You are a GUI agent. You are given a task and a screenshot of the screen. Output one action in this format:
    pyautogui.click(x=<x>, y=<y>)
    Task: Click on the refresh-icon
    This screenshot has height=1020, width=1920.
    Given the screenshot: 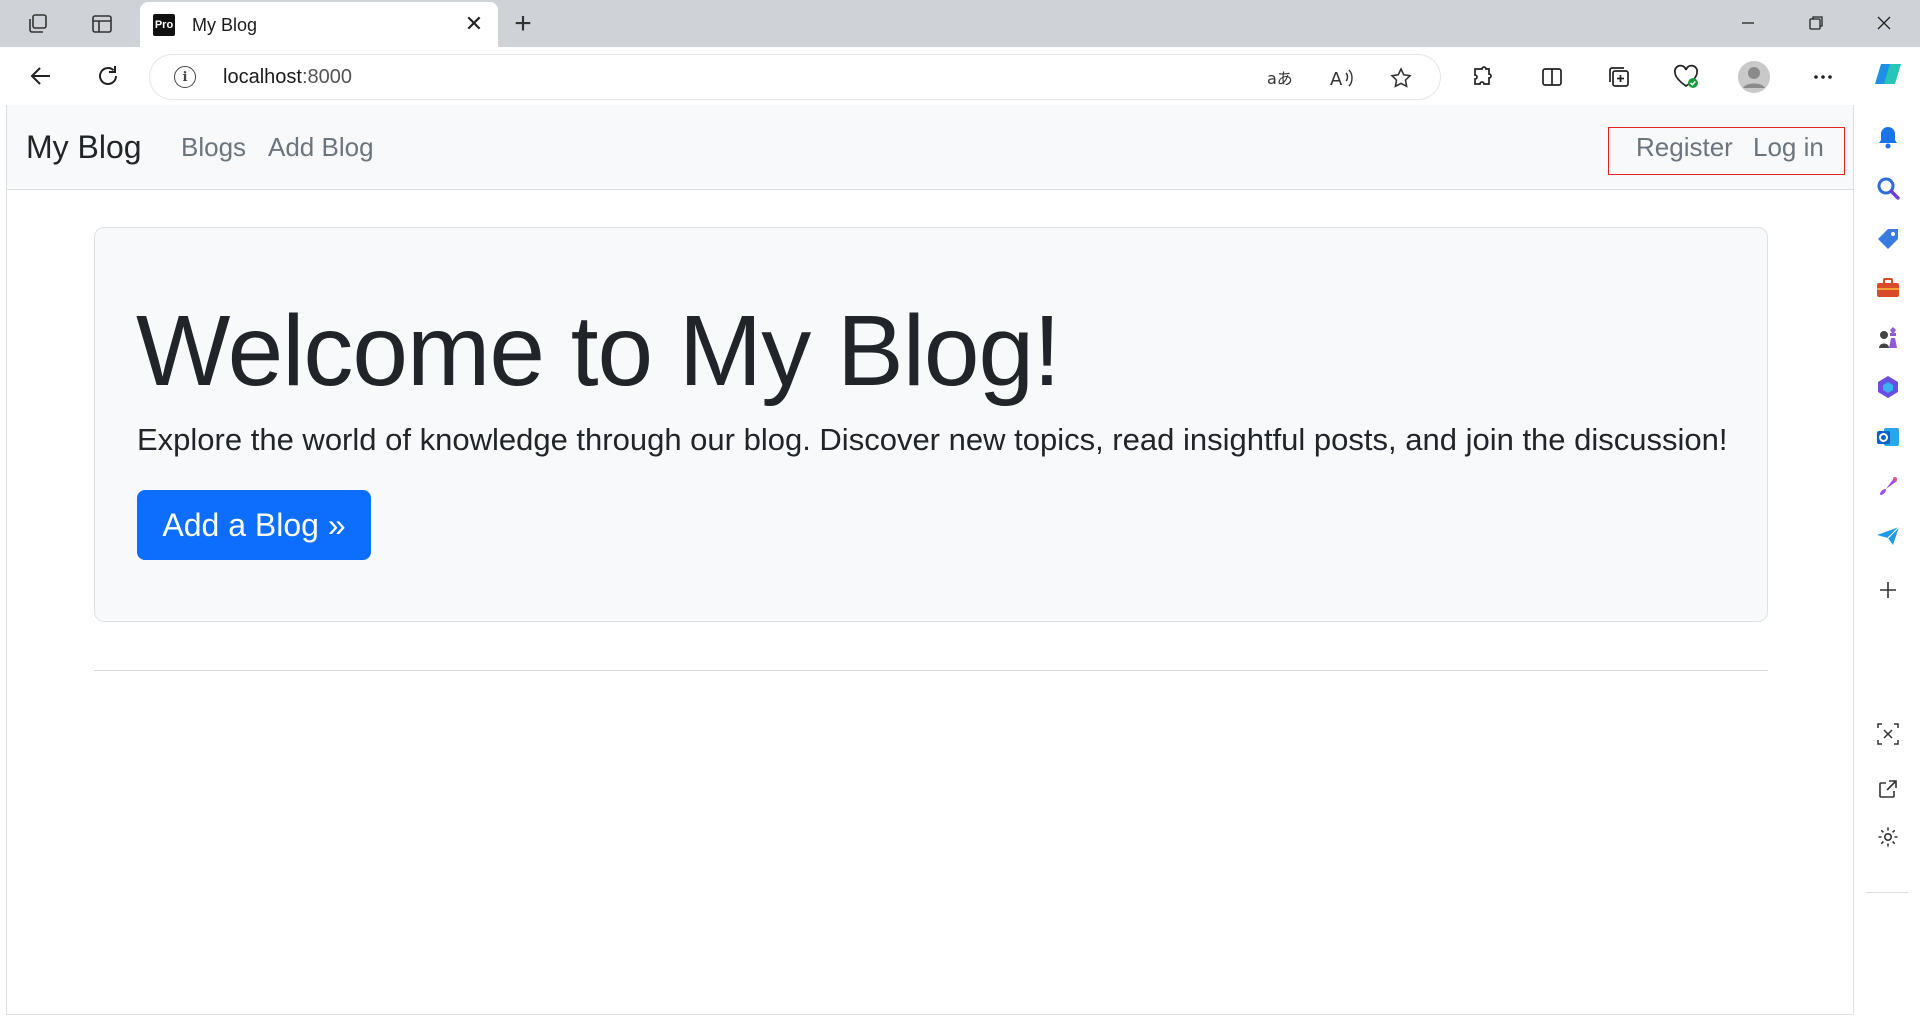 What is the action you would take?
    pyautogui.click(x=108, y=76)
    